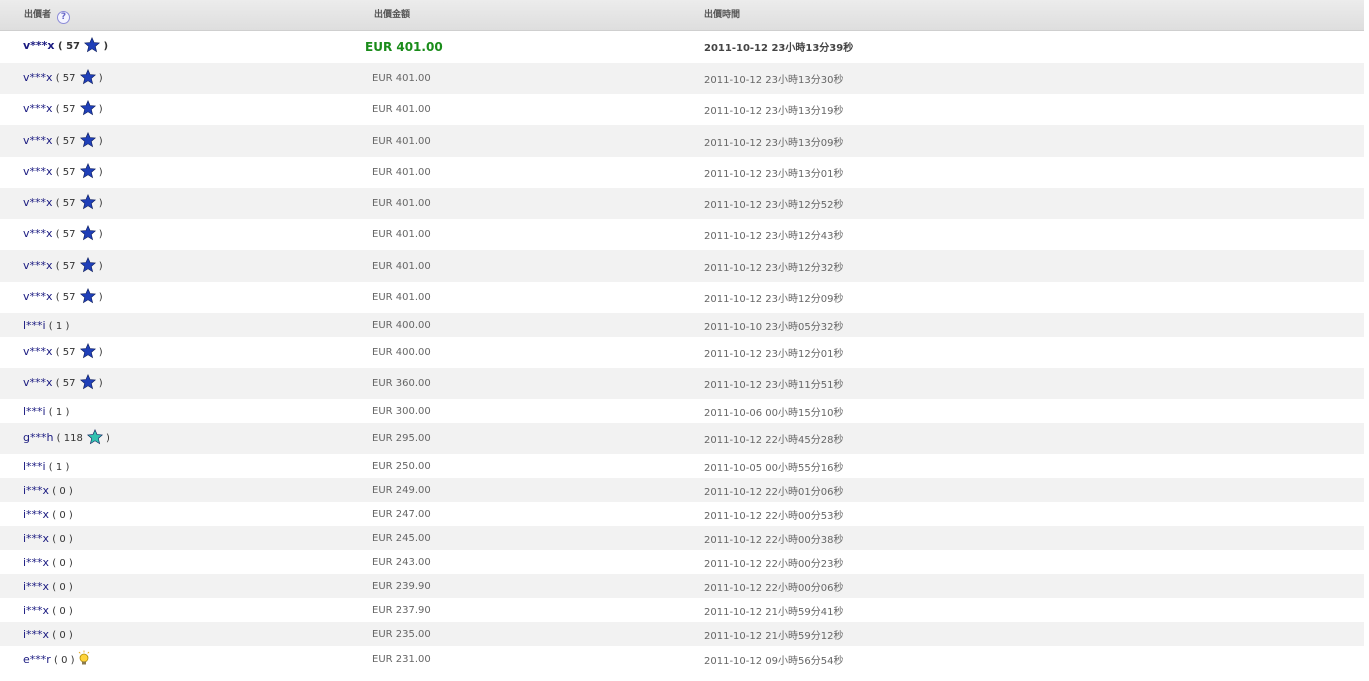  I want to click on column-header-amount: 出價金額, so click(516, 15).